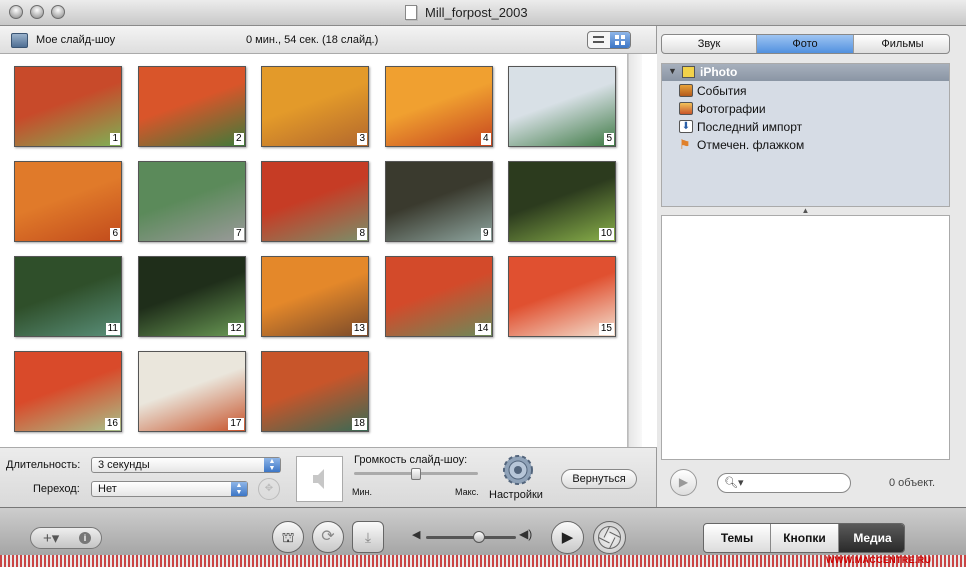 This screenshot has height=567, width=966. What do you see at coordinates (51, 538) in the screenshot?
I see `plus-icon: +▾` at bounding box center [51, 538].